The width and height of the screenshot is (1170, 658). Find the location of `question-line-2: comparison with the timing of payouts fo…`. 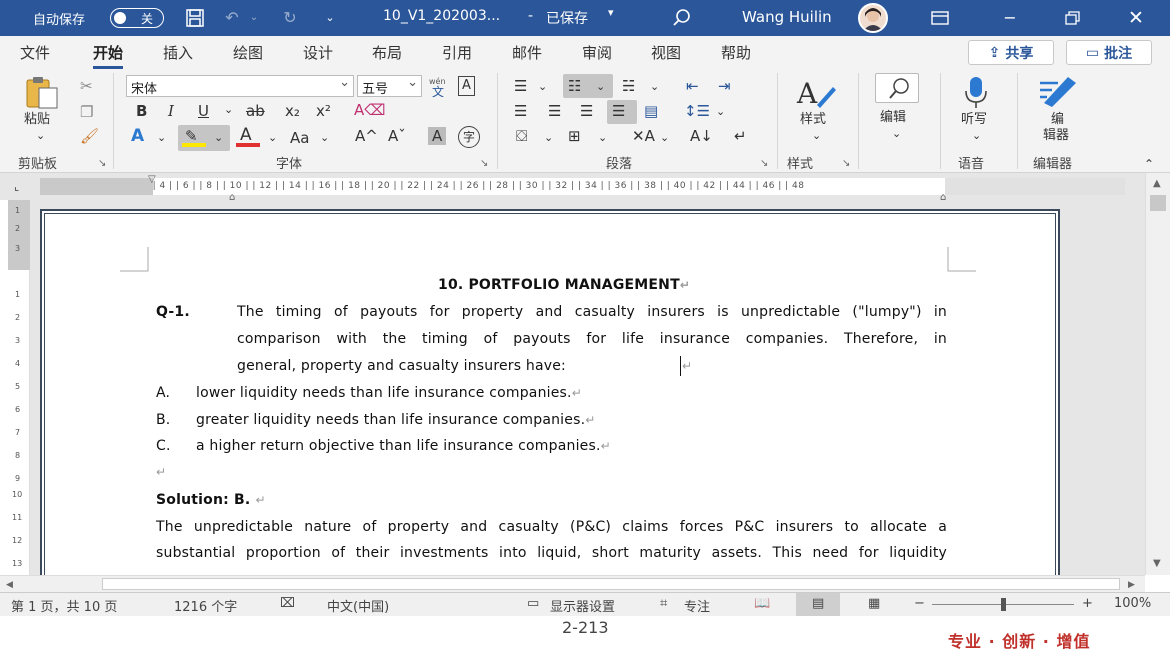

question-line-2: comparison with the timing of payouts fo… is located at coordinates (592, 339).